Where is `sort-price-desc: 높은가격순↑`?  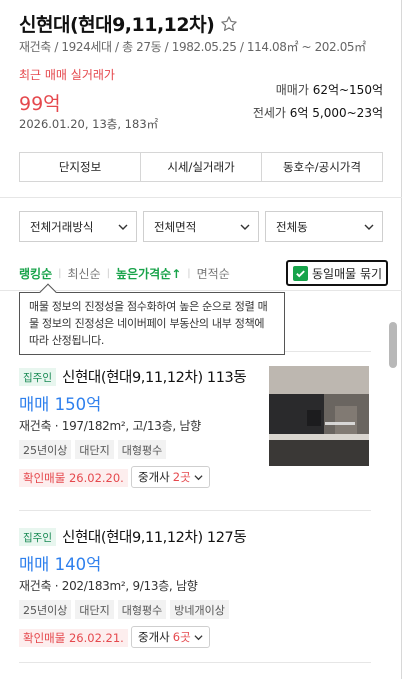 sort-price-desc: 높은가격순↑ is located at coordinates (148, 273).